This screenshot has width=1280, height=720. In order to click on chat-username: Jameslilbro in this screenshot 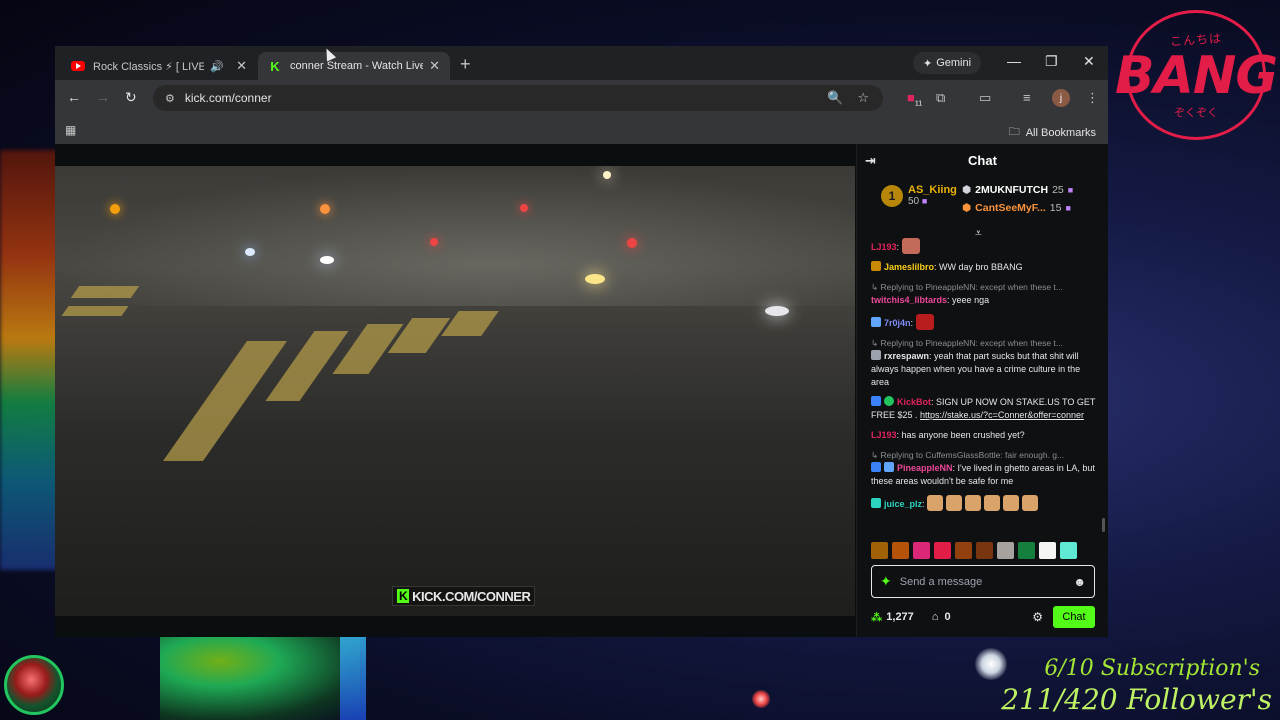, I will do `click(909, 267)`.